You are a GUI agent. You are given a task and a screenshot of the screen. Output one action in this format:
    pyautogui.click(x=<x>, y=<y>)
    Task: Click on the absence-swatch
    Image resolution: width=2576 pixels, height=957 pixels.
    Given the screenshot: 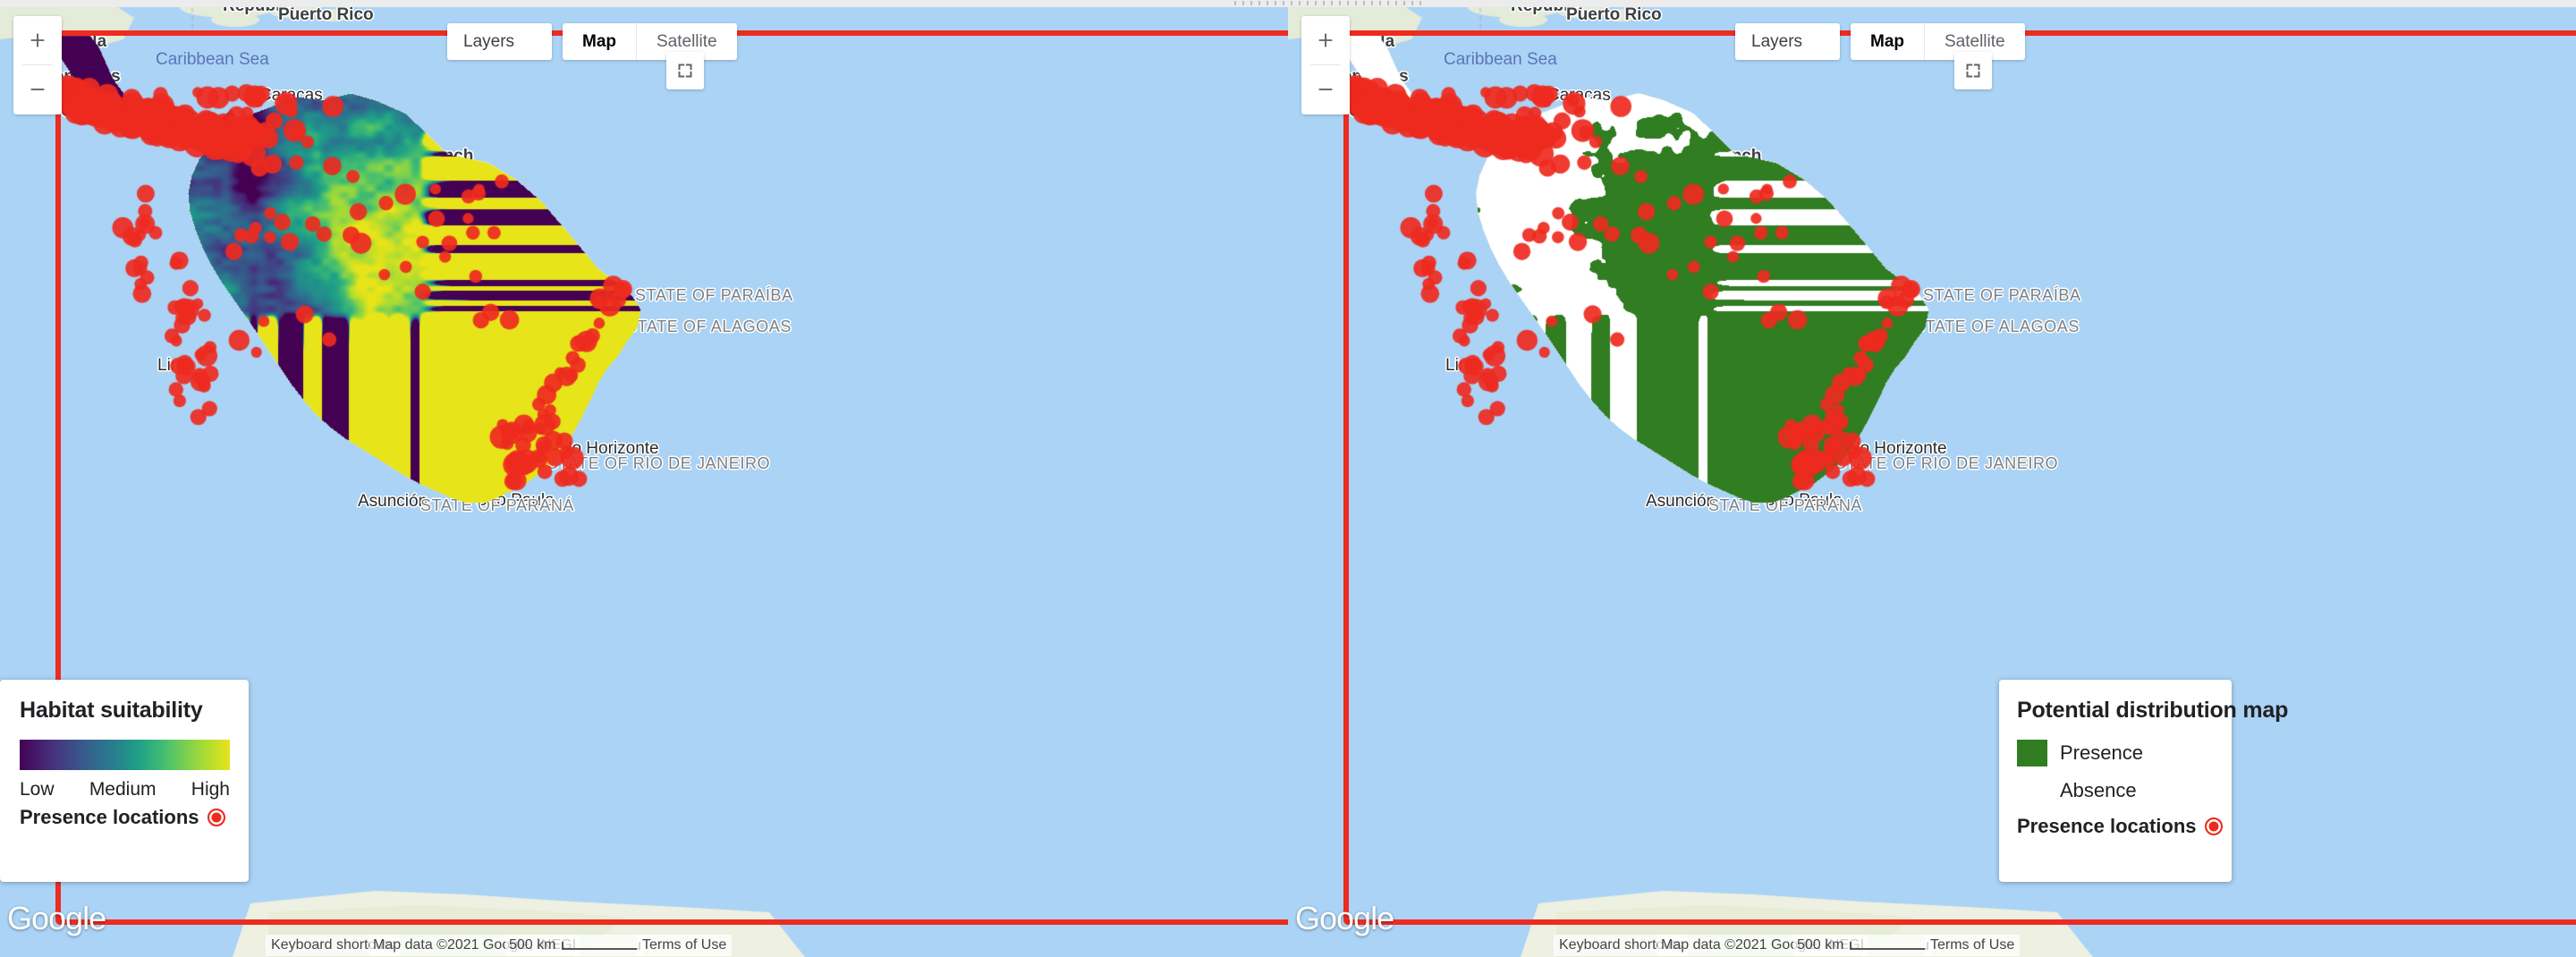 What is the action you would take?
    pyautogui.click(x=2032, y=790)
    